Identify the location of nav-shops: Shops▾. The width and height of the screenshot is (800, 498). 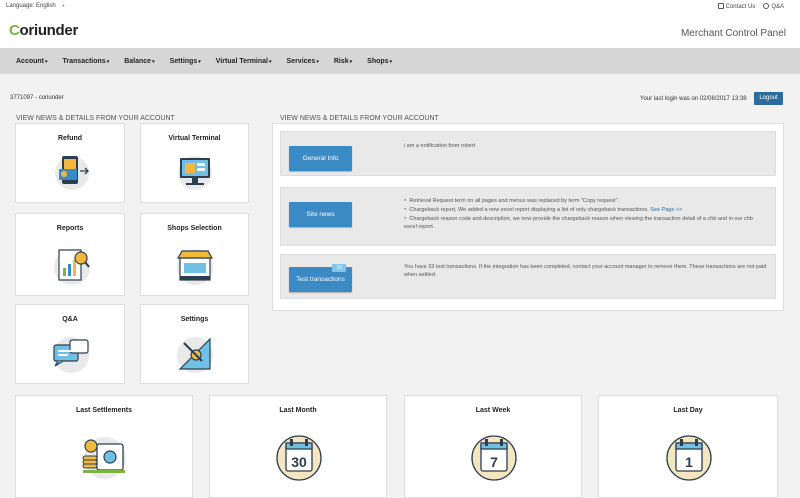
(379, 61).